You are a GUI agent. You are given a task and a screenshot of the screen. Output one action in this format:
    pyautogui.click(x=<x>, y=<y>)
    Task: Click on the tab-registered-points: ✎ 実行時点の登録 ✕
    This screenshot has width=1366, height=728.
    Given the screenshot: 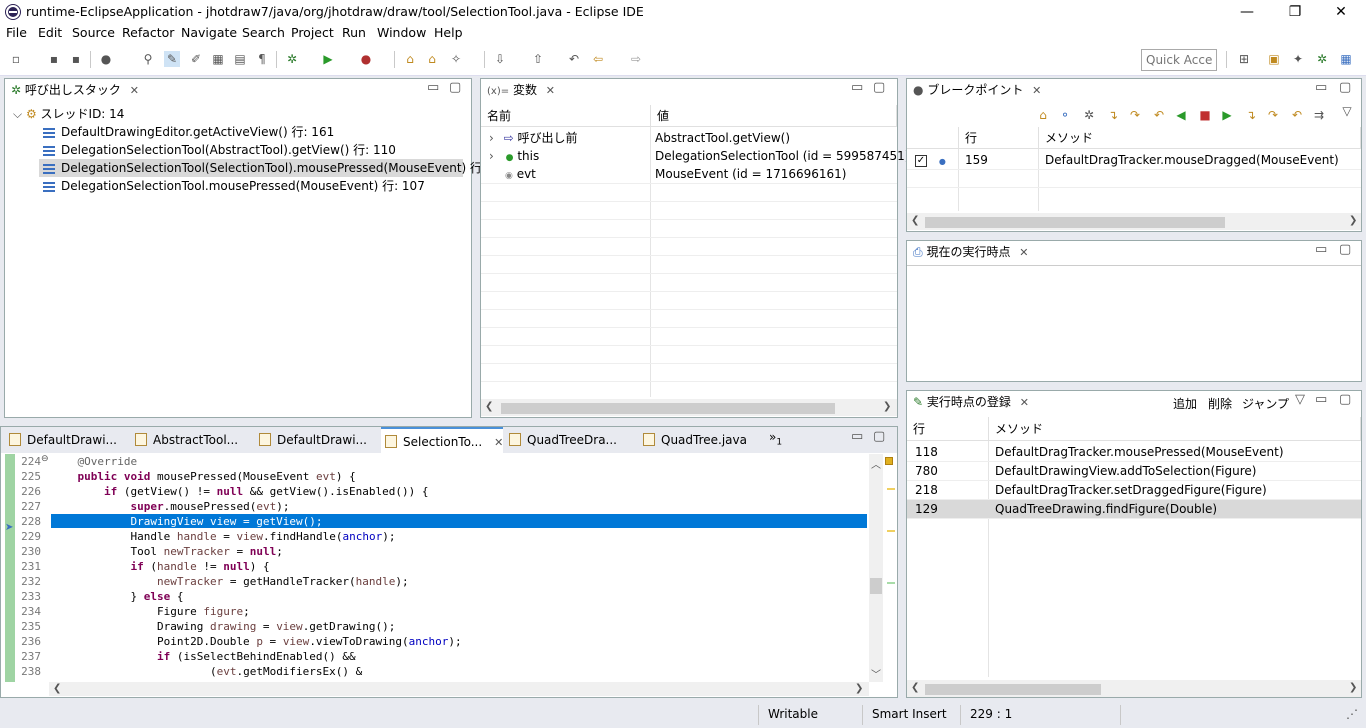 What is the action you would take?
    pyautogui.click(x=969, y=402)
    